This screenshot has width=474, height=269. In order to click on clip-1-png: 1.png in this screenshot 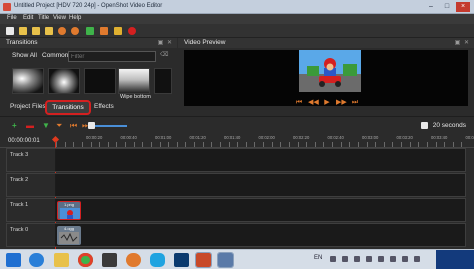, I will do `click(69, 210)`.